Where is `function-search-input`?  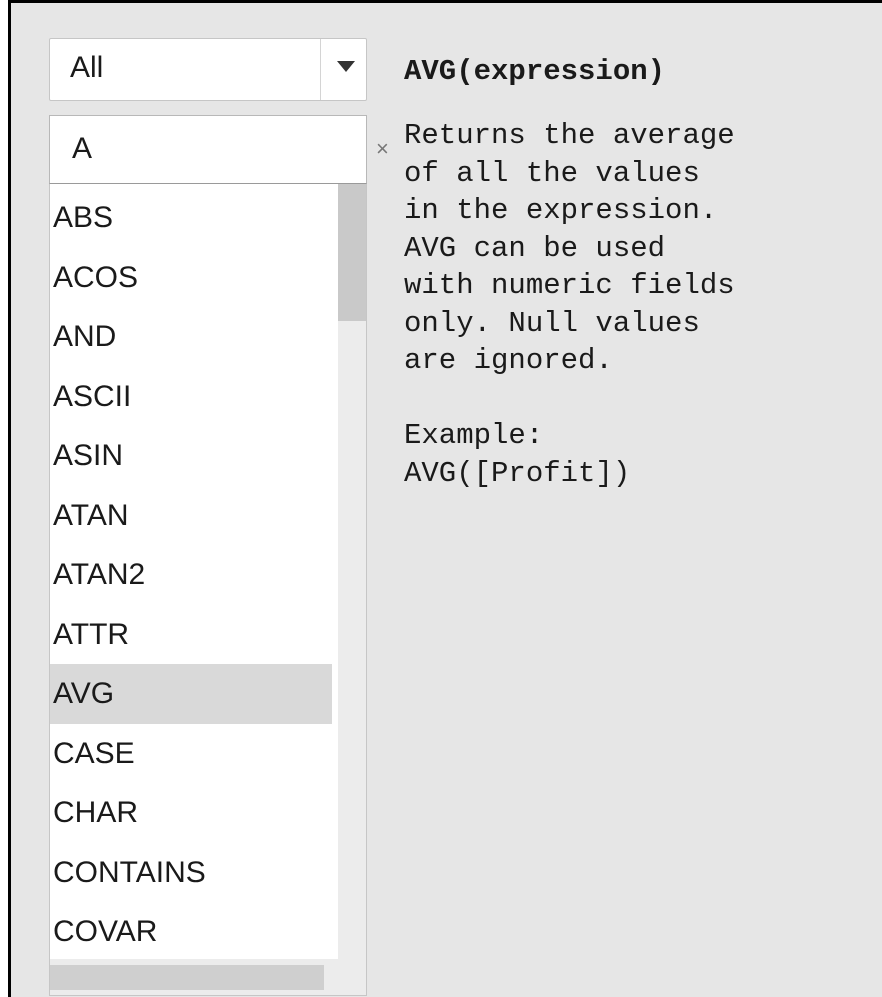 function-search-input is located at coordinates (192, 149).